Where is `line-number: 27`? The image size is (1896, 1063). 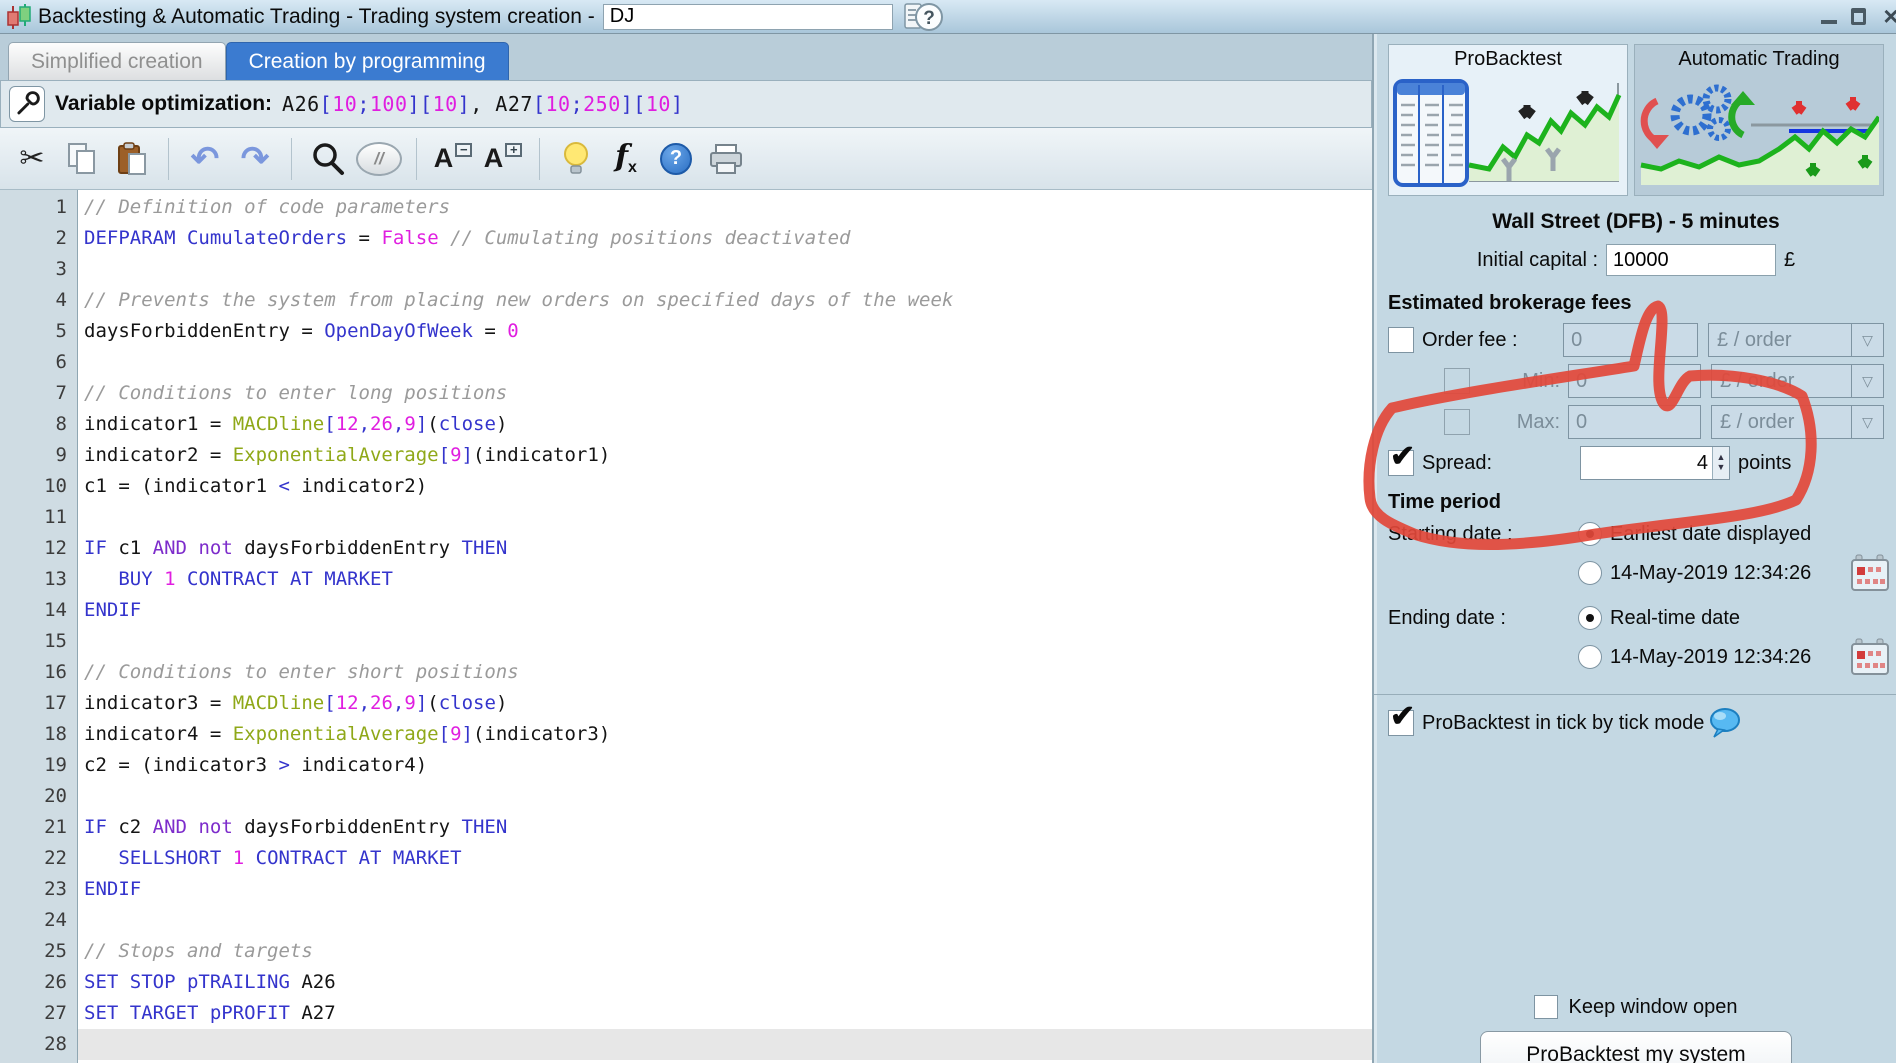 line-number: 27 is located at coordinates (55, 1013).